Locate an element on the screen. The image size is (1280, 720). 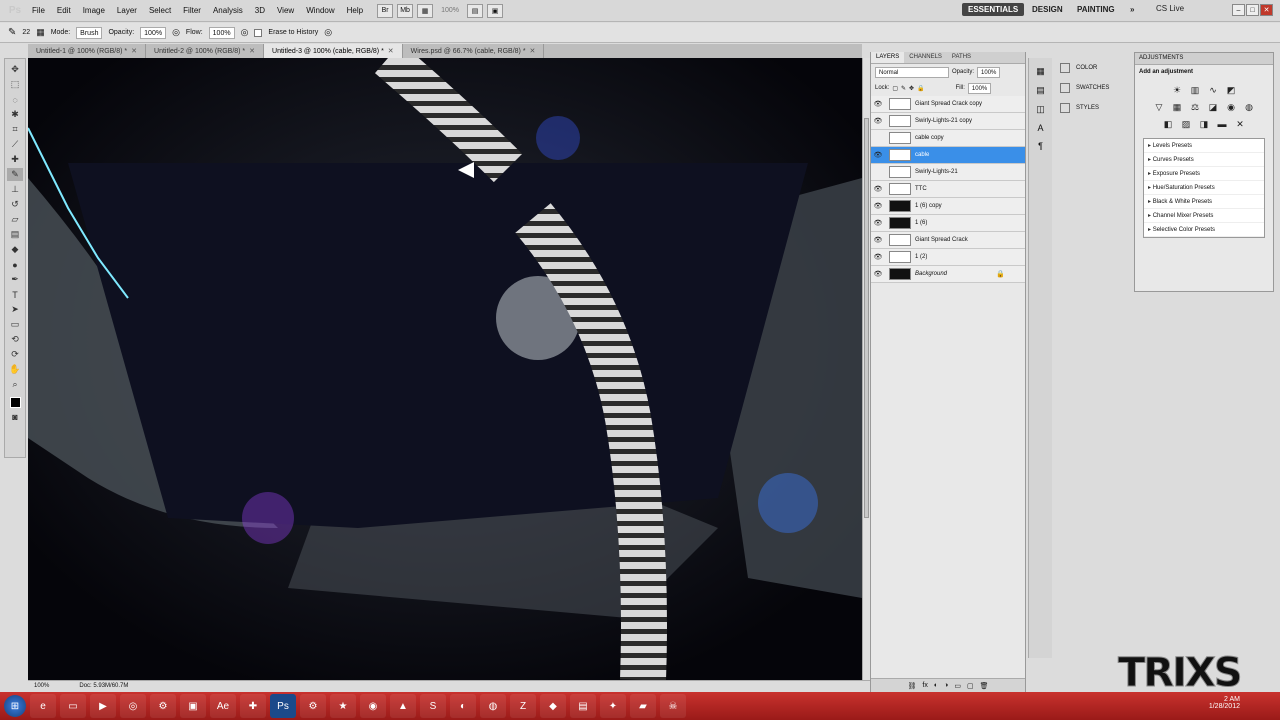
delete-layer-icon: 🗑 is located at coordinates (984, 686).